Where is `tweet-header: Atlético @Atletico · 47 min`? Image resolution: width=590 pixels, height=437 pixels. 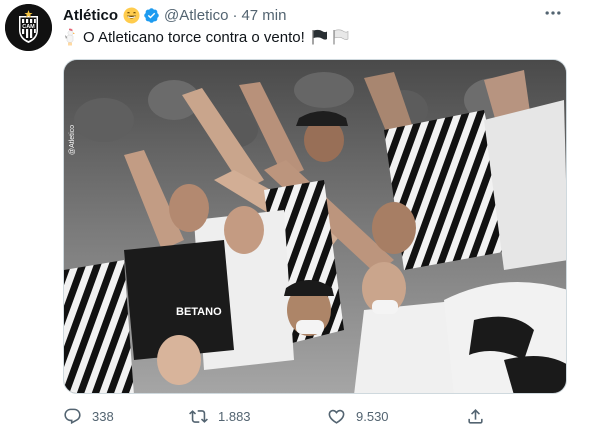
tweet-header: Atlético @Atletico · 47 min is located at coordinates (174, 15).